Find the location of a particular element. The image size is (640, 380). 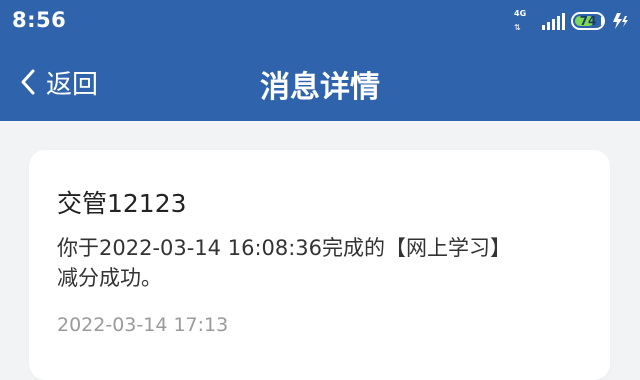

network-icon: 4G ⇅ is located at coordinates (525, 20).